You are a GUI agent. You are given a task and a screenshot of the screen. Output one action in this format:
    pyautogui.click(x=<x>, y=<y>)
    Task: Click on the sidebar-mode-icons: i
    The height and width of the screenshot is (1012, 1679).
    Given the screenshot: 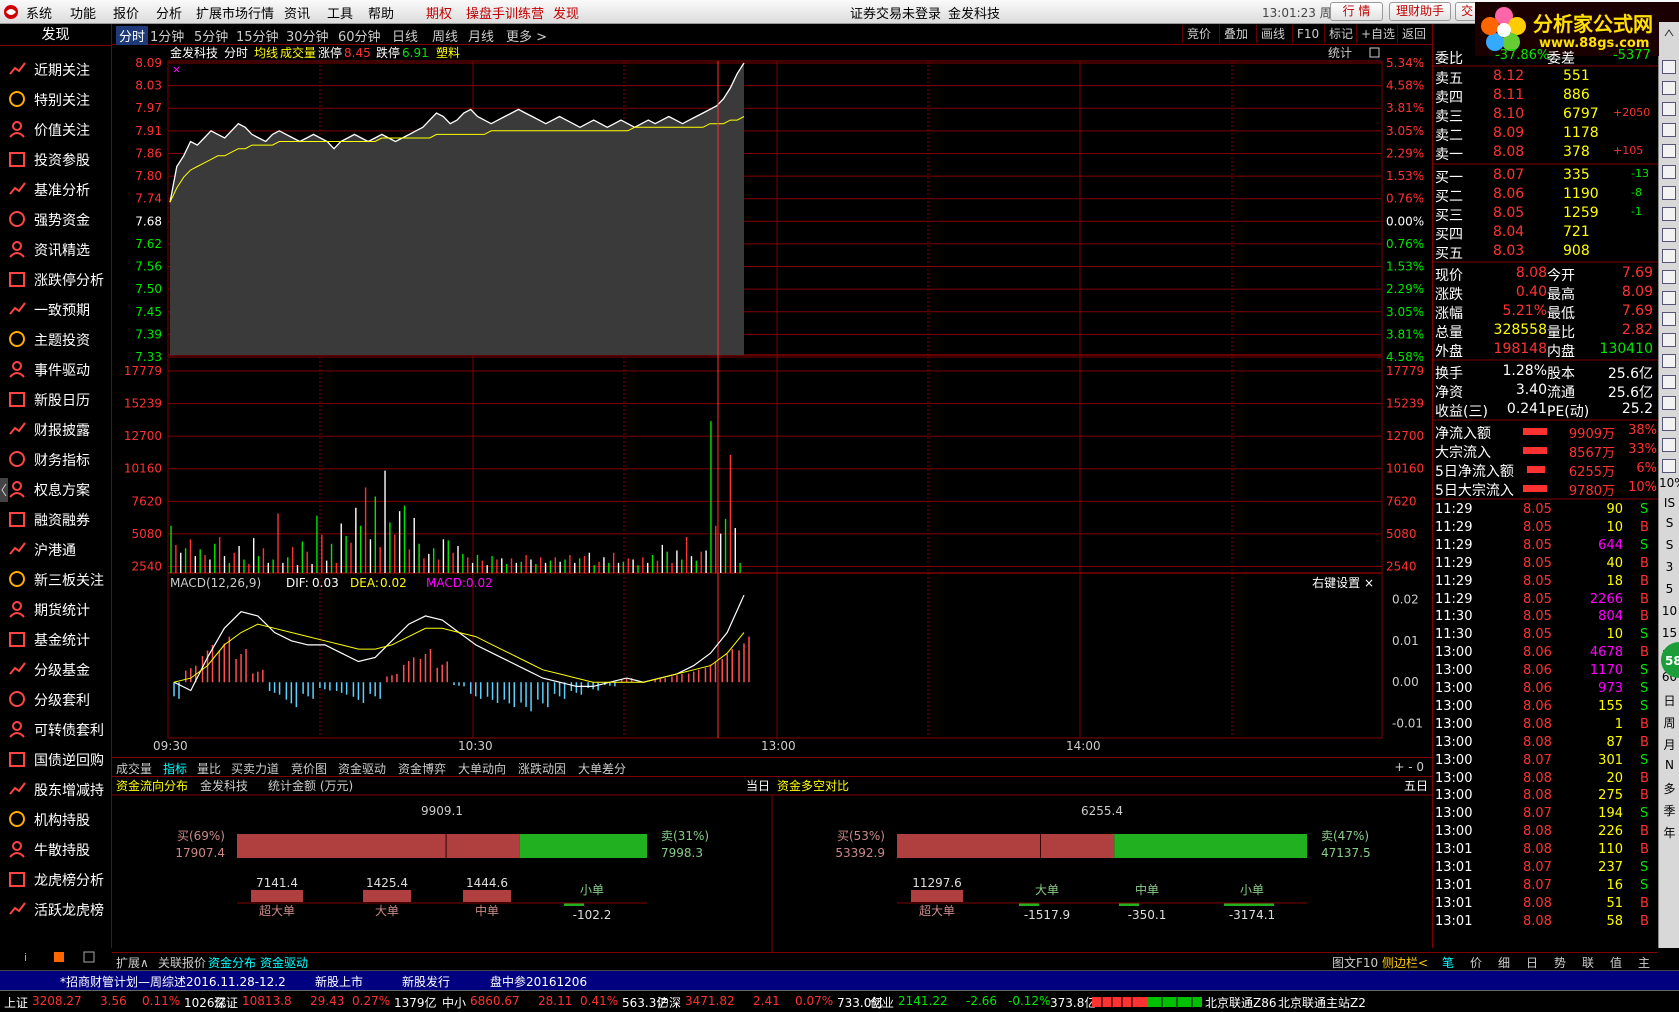 What is the action you would take?
    pyautogui.click(x=57, y=957)
    